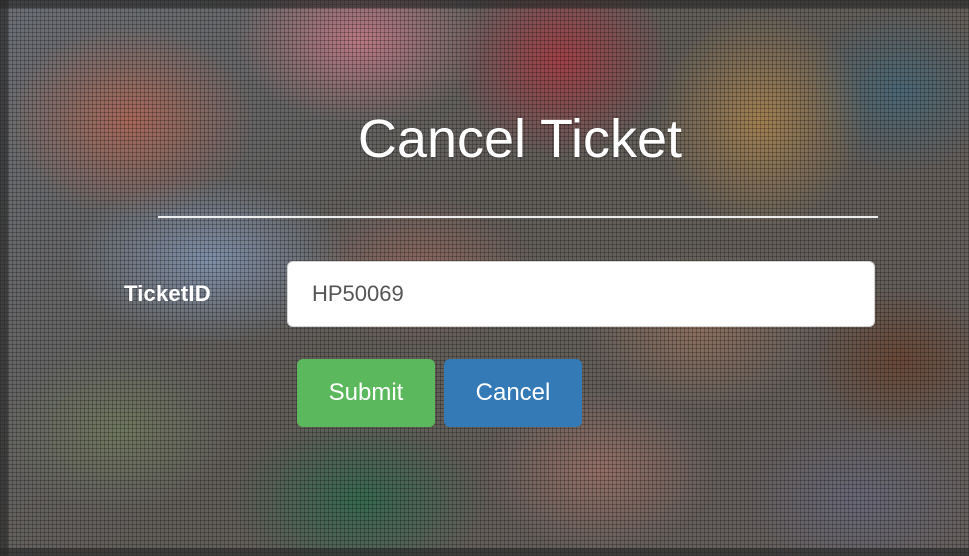  What do you see at coordinates (581, 294) in the screenshot?
I see `ticket-id-input` at bounding box center [581, 294].